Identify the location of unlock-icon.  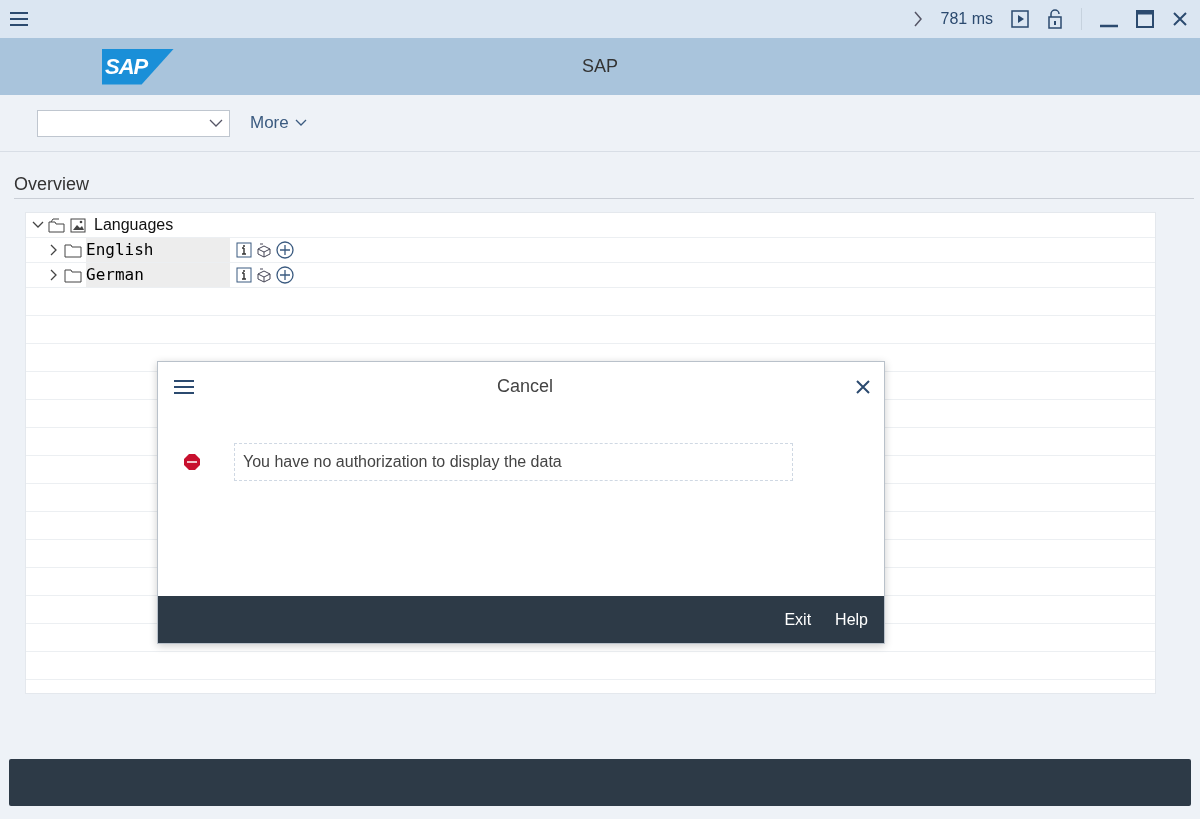
(1055, 19).